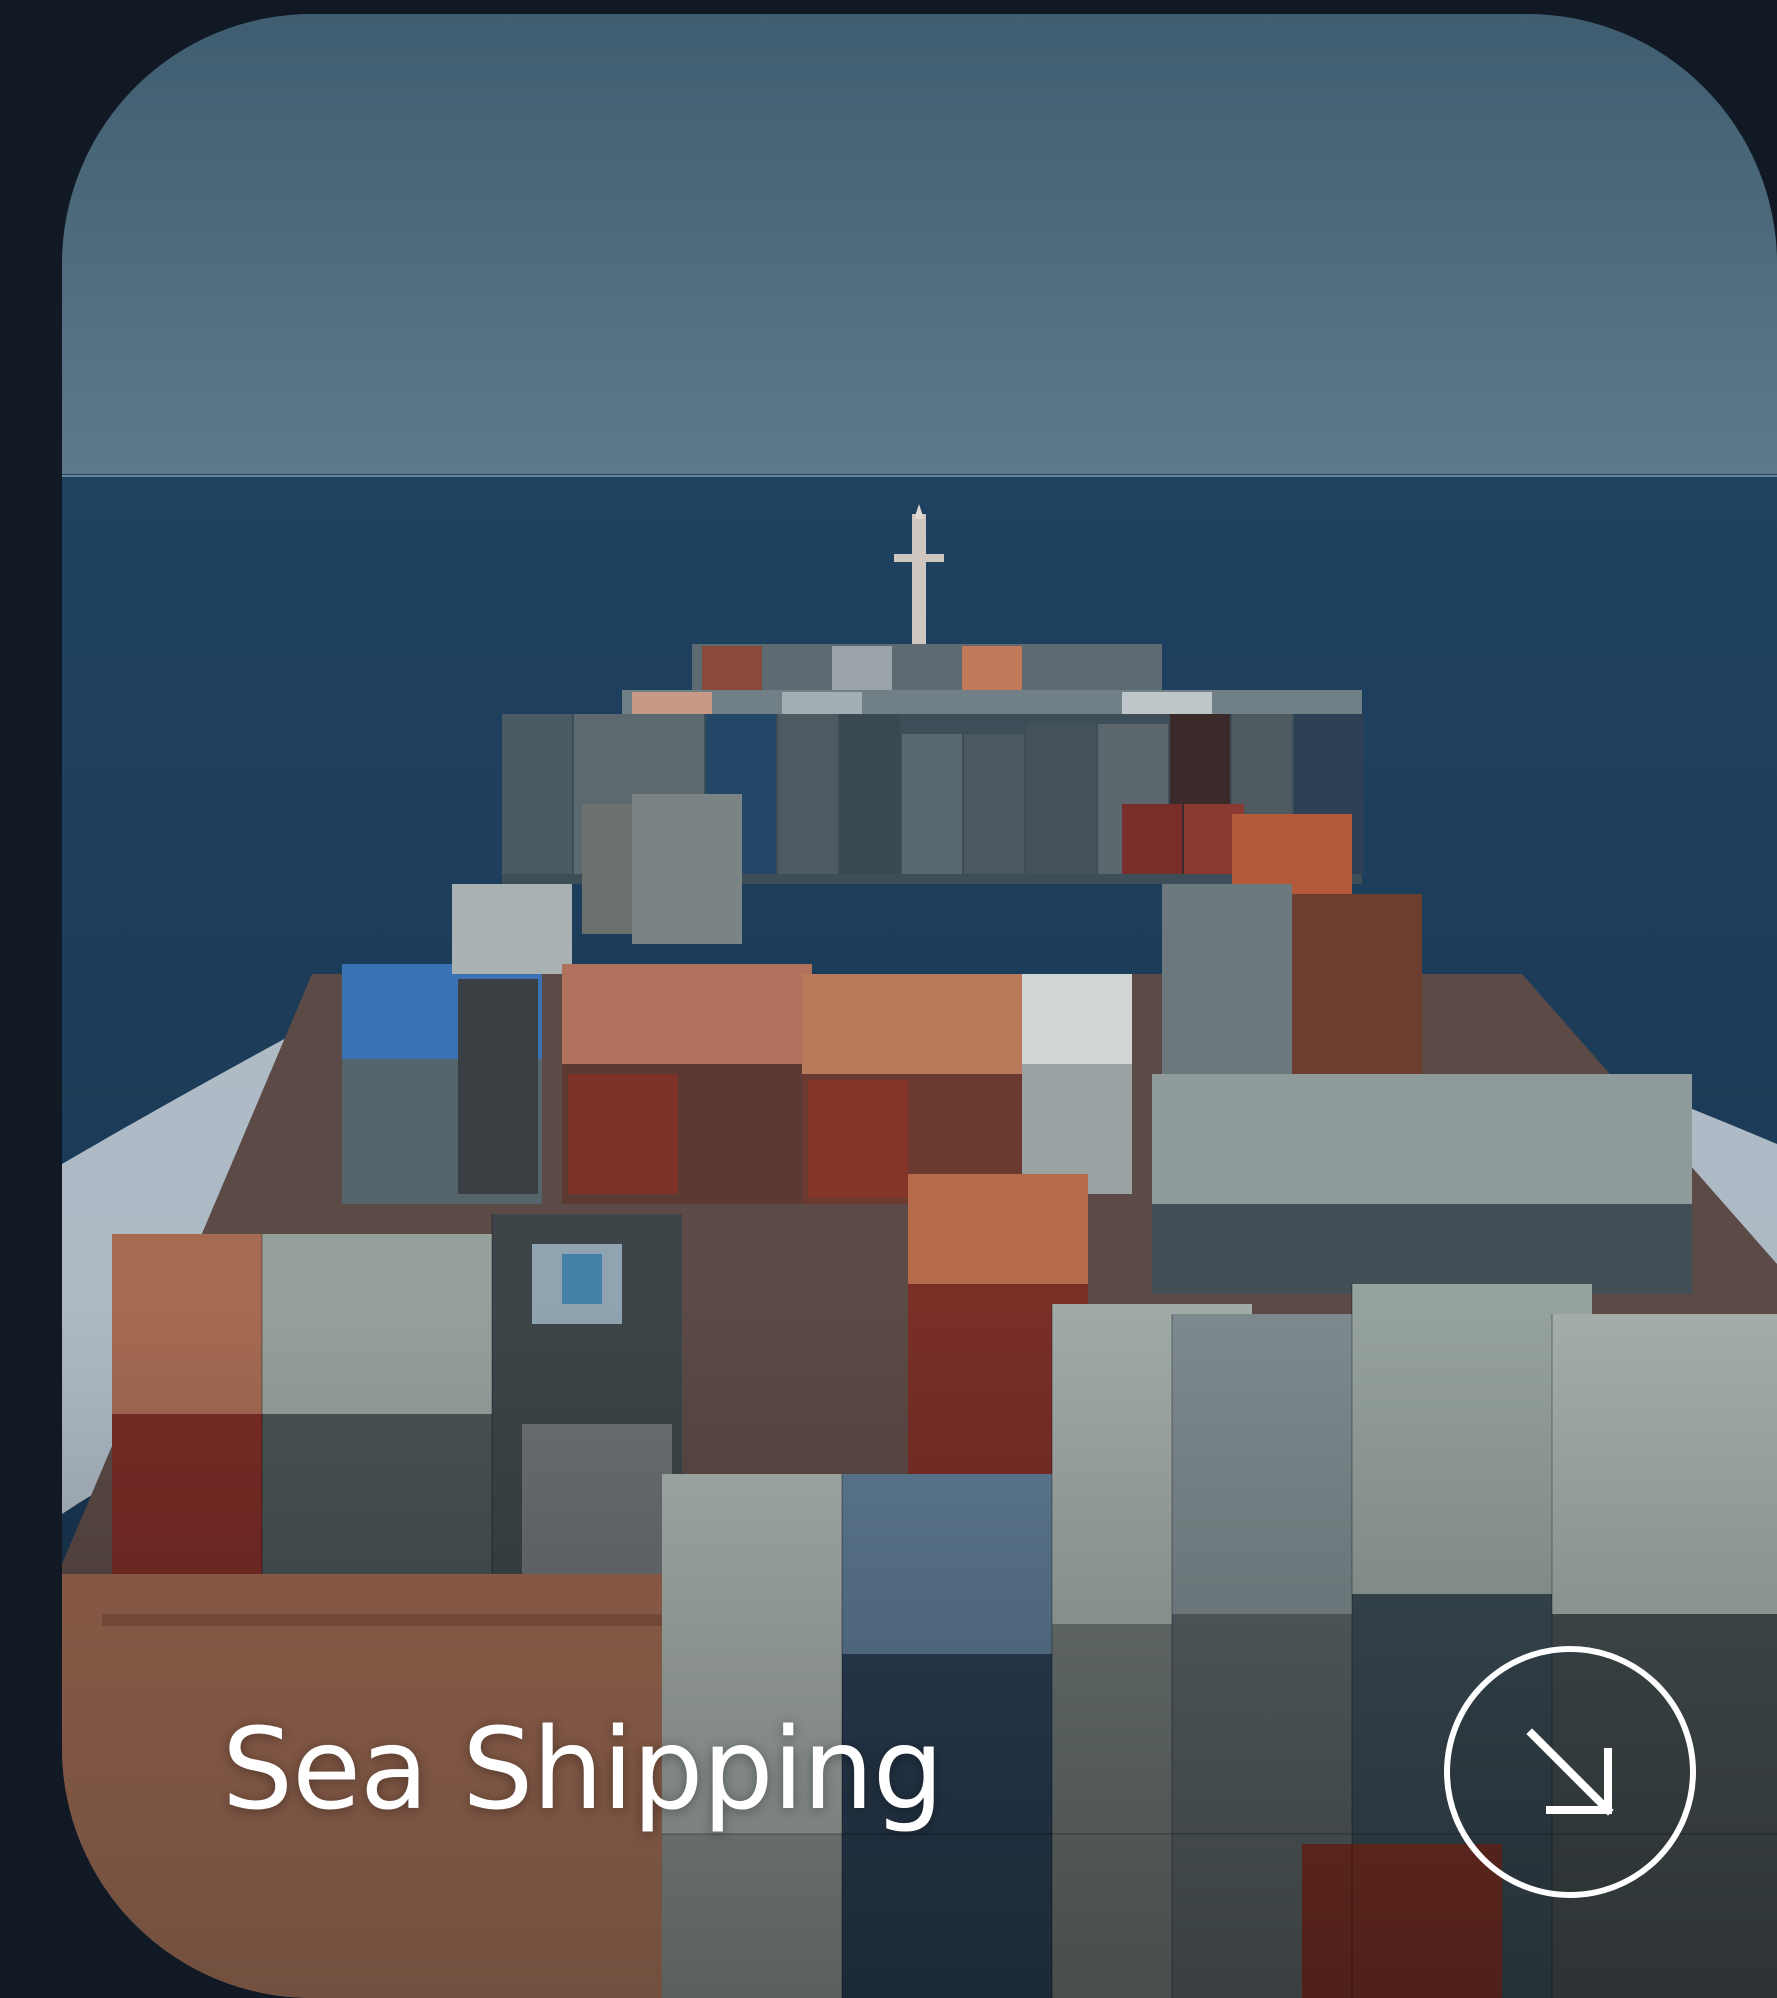  I want to click on open-card-button, so click(1570, 1772).